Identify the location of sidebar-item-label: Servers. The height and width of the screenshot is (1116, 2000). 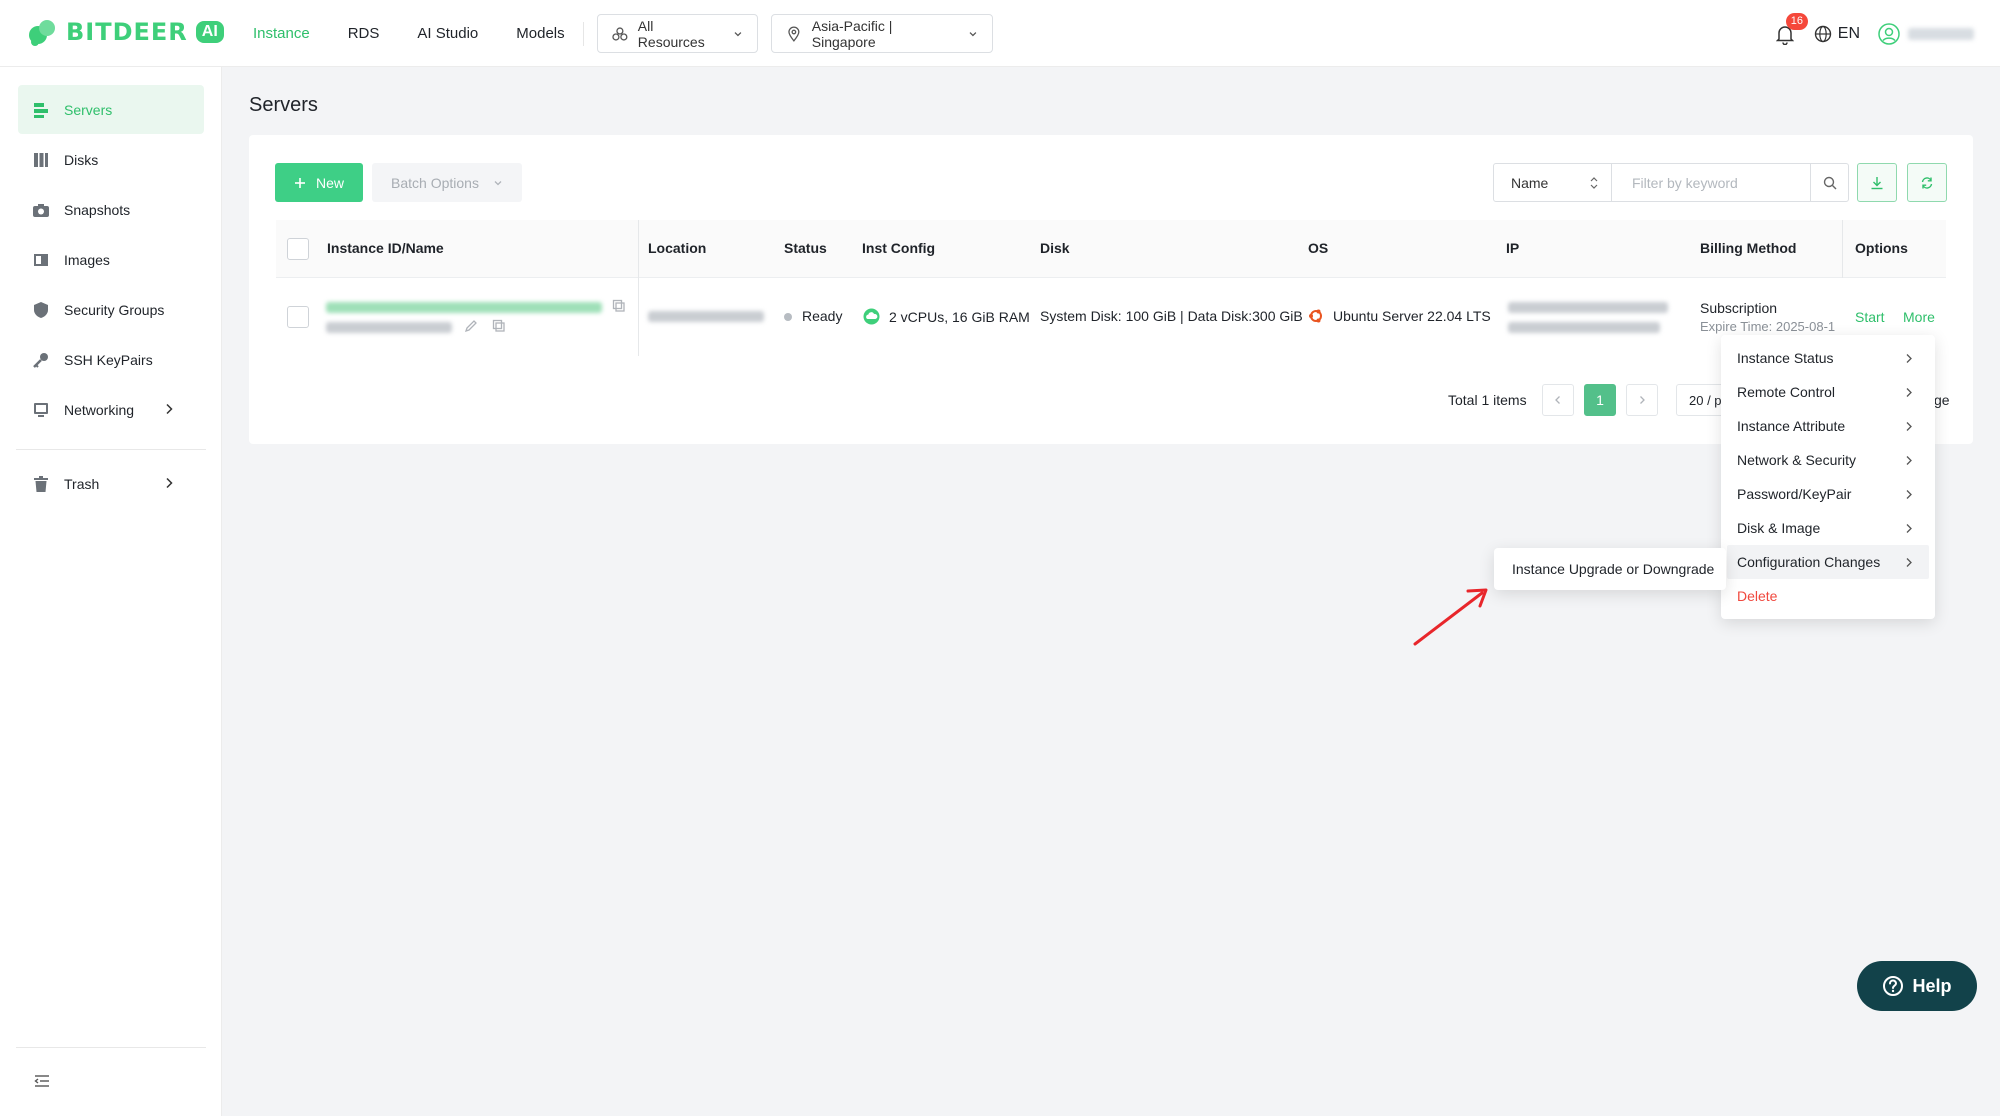
(88, 109).